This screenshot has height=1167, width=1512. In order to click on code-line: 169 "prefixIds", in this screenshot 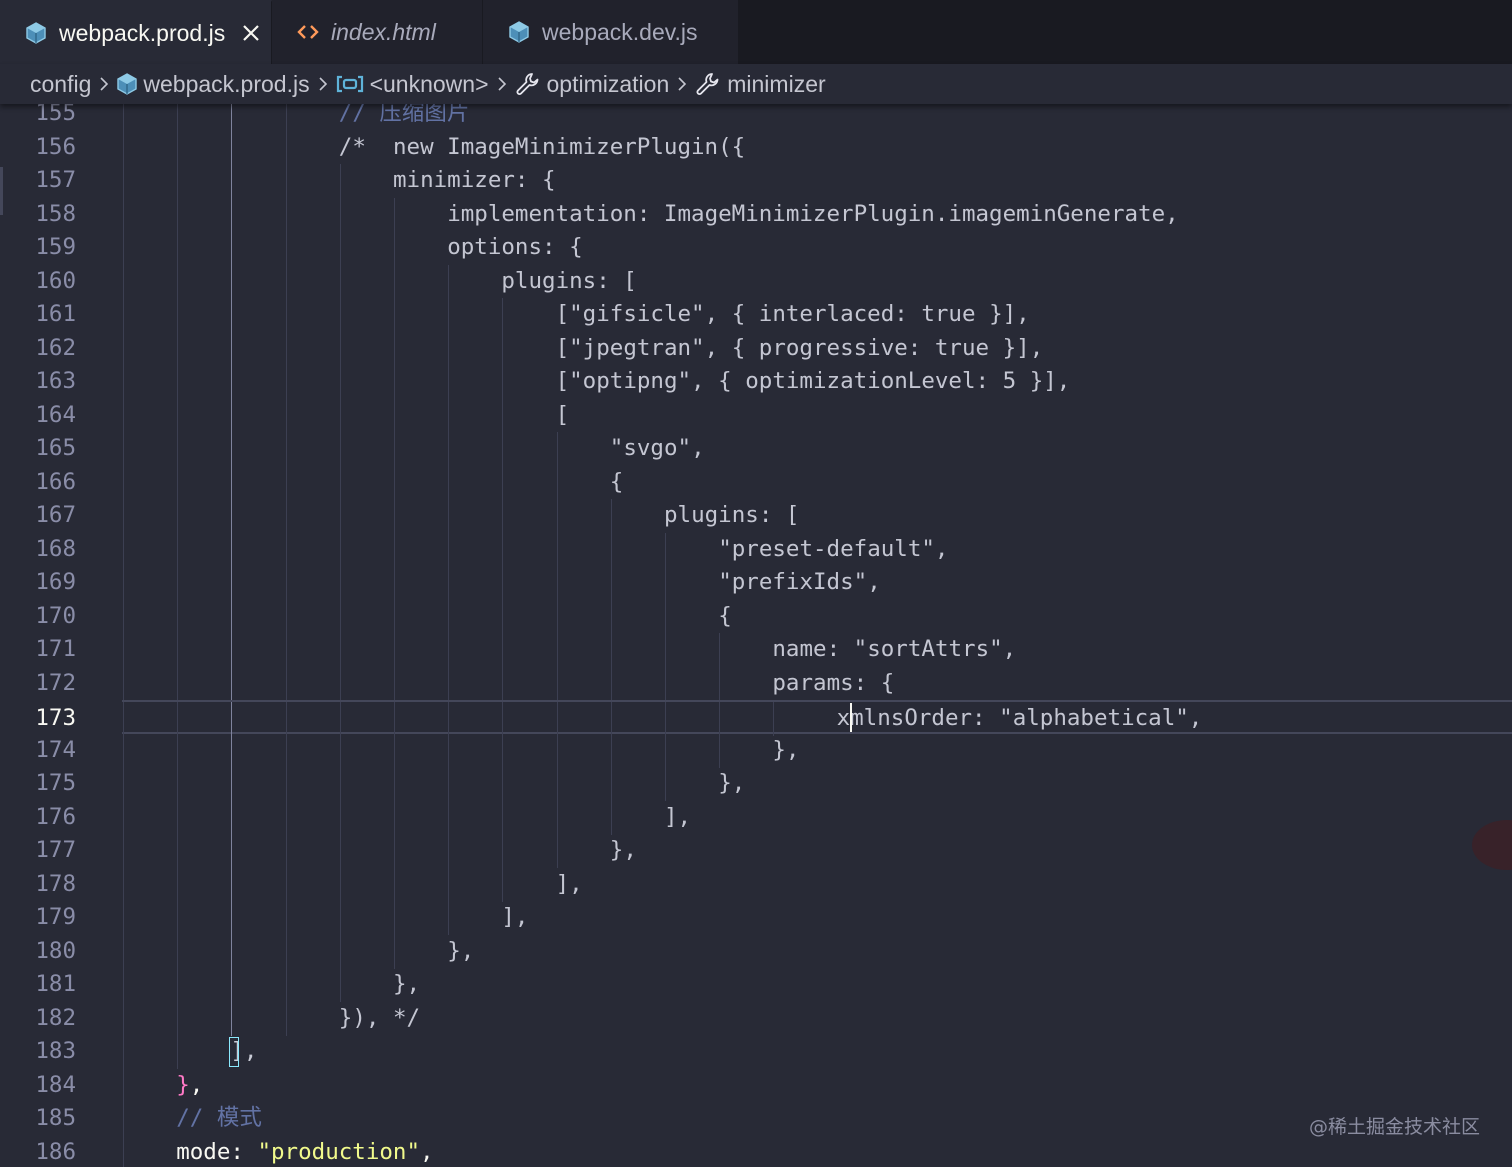, I will do `click(756, 583)`.